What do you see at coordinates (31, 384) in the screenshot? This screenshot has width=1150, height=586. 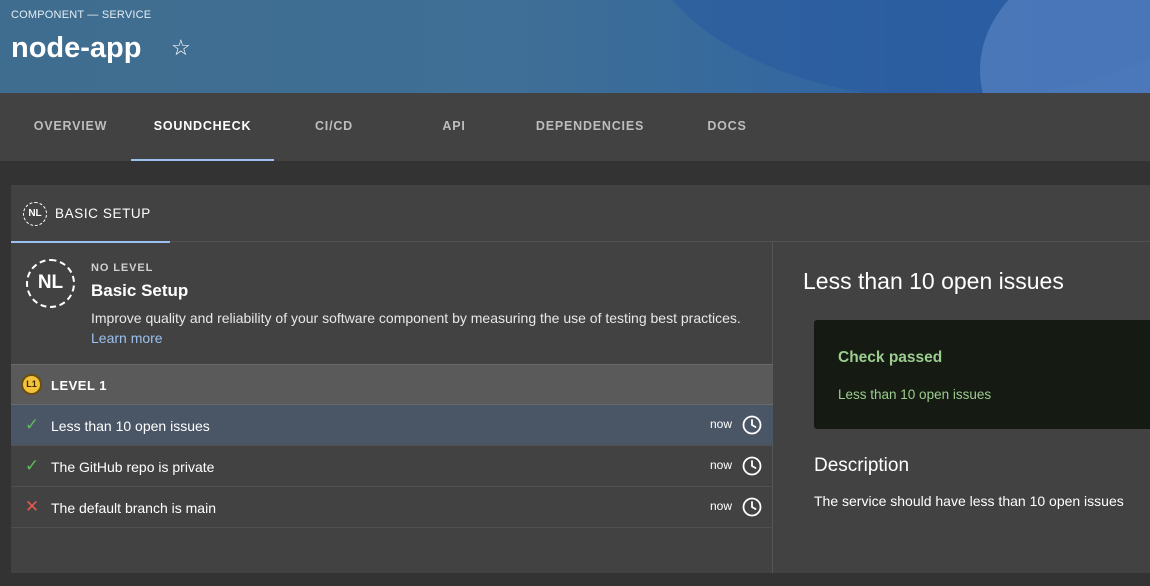 I see `level-1-badge-icon: L1` at bounding box center [31, 384].